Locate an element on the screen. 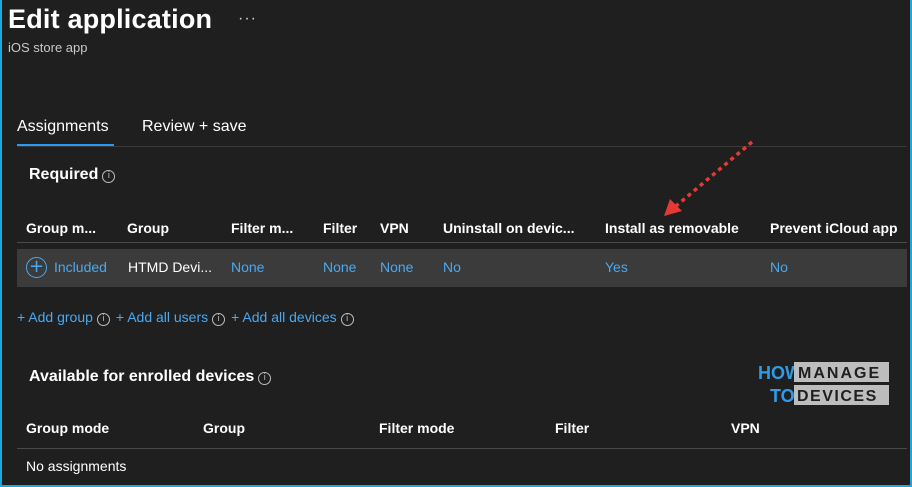 This screenshot has width=912, height=487. add-group-link: + Add group is located at coordinates (55, 317).